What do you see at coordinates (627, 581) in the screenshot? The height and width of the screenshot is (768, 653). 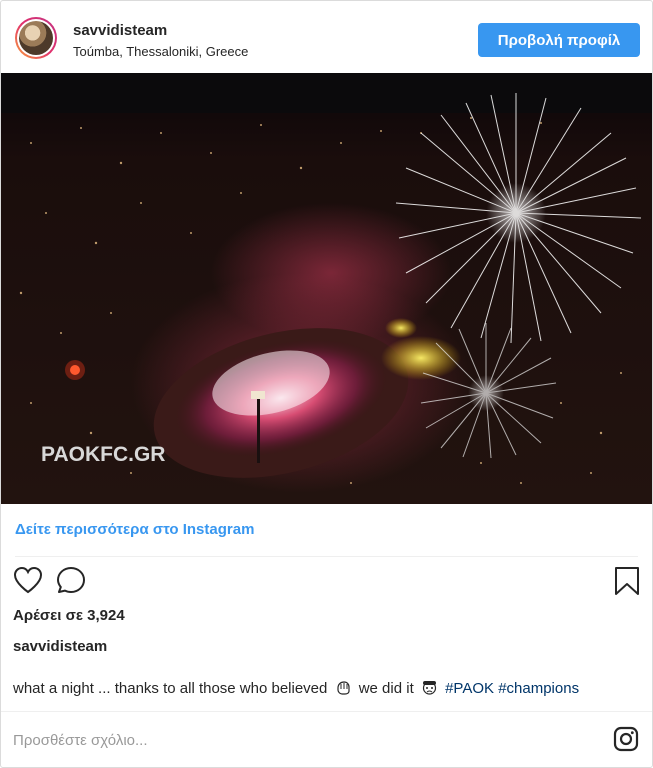 I see `bookmark-icon` at bounding box center [627, 581].